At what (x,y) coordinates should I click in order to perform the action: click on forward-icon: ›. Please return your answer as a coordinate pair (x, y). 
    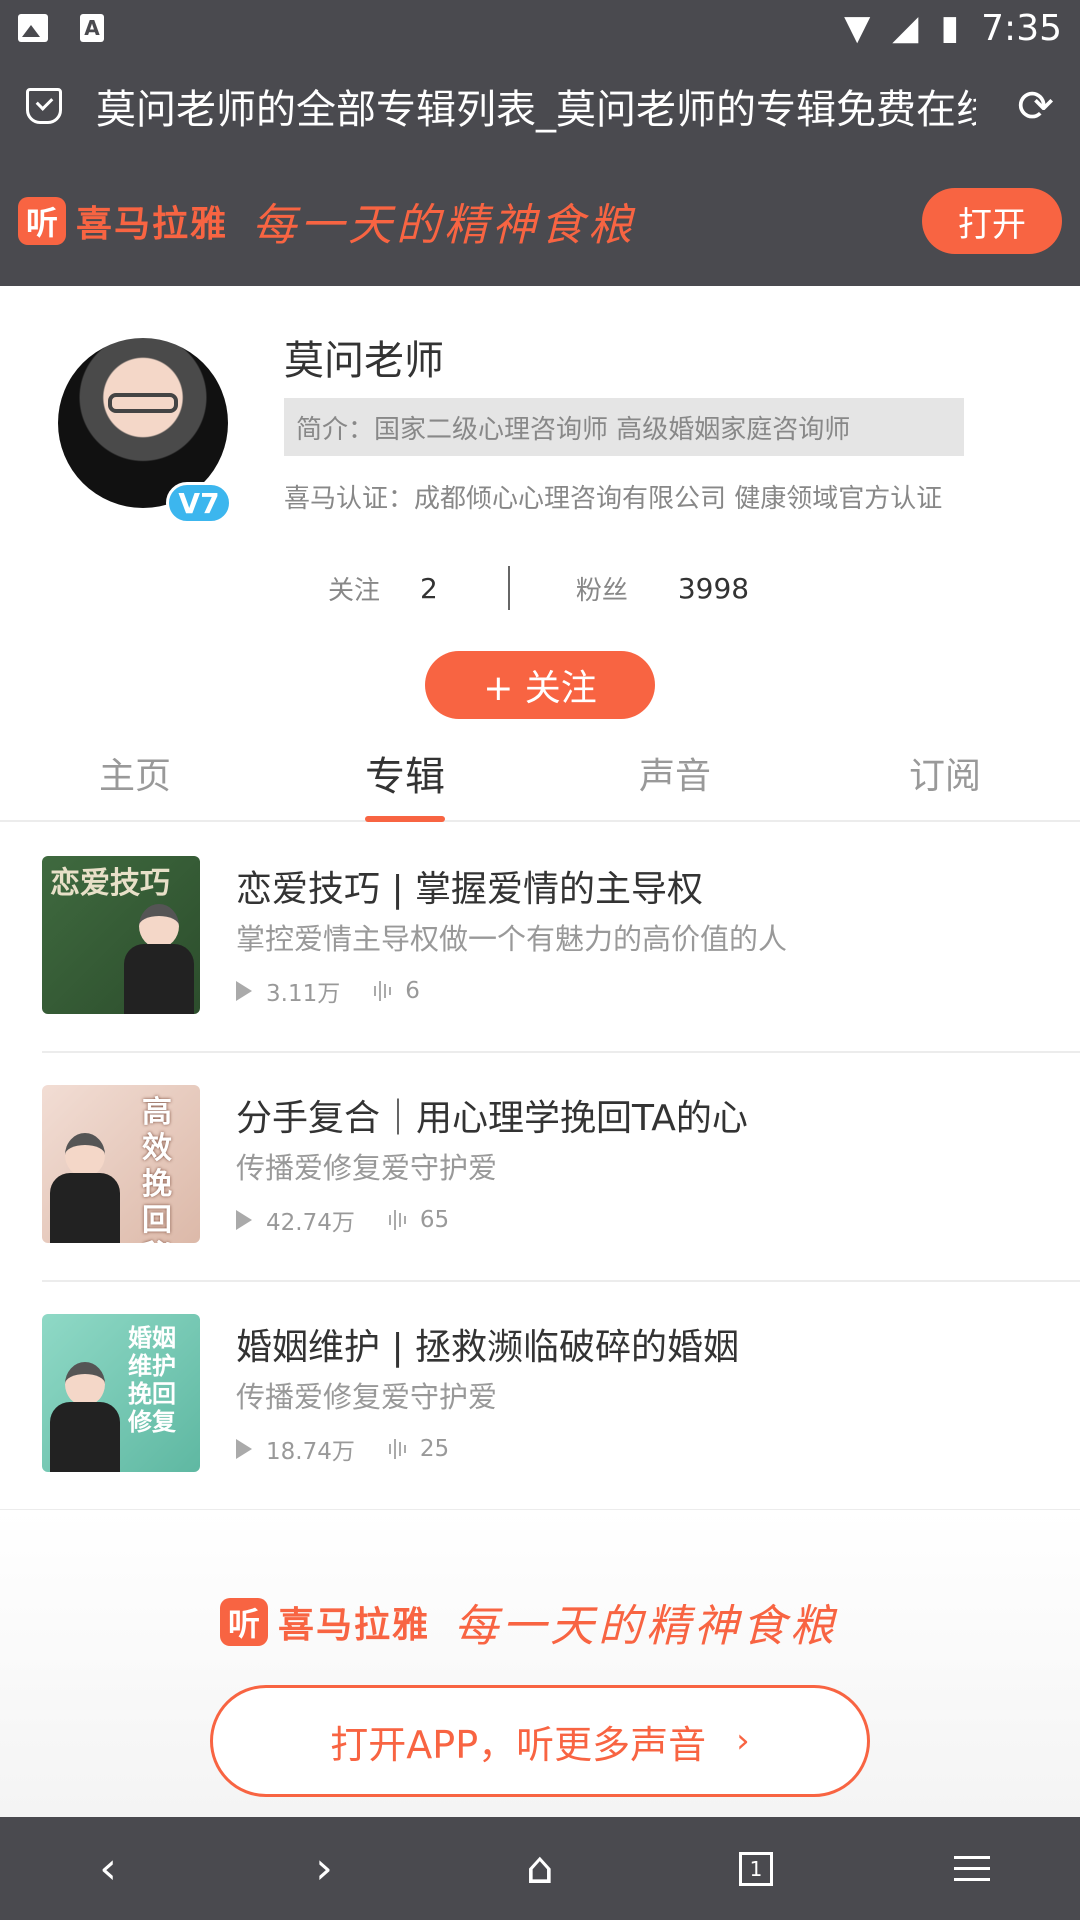
    Looking at the image, I should click on (324, 1869).